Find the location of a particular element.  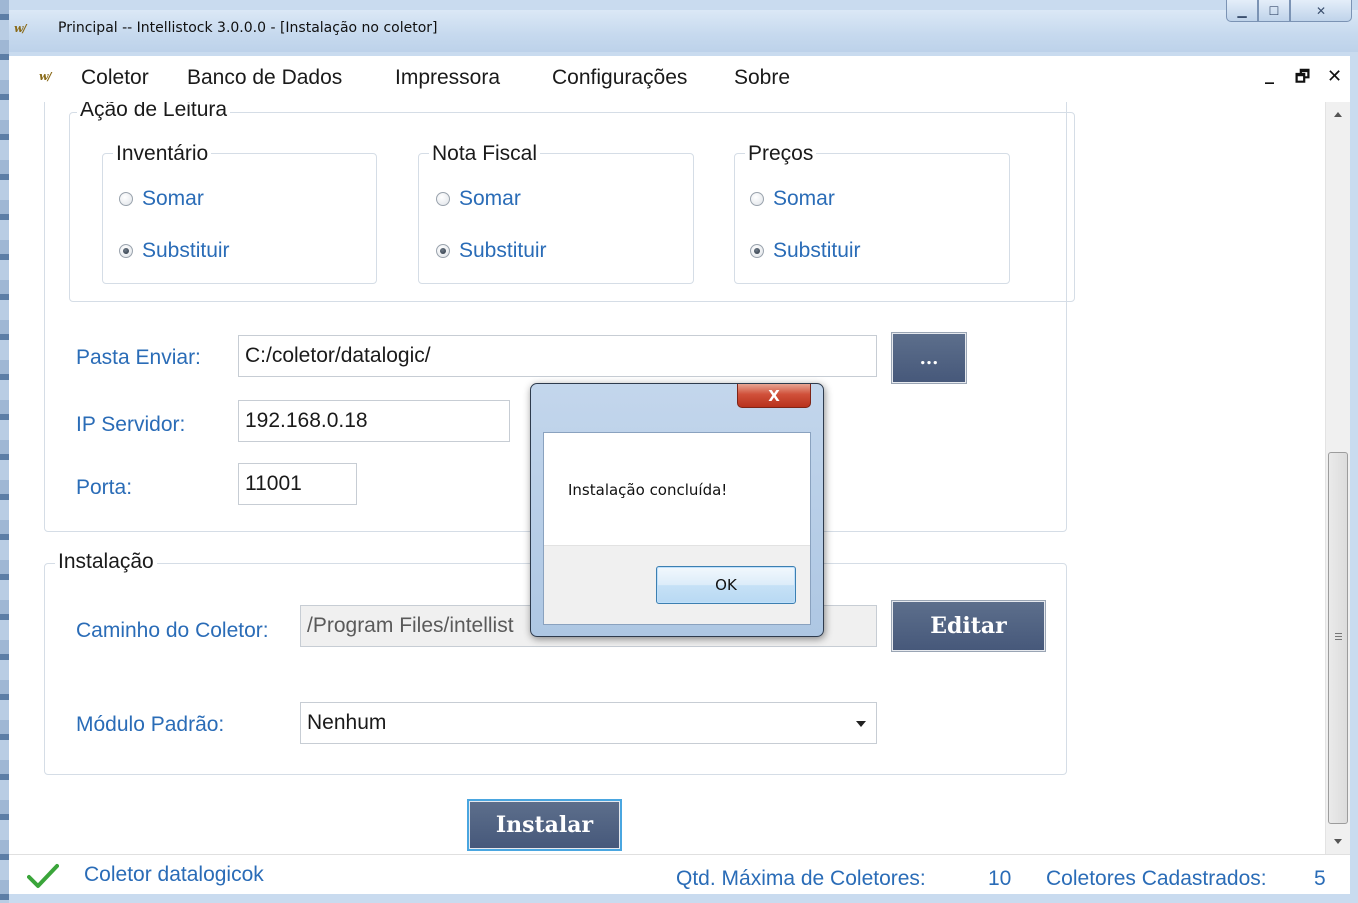

message-dialog: X Instalação concluída! OK is located at coordinates (677, 510).